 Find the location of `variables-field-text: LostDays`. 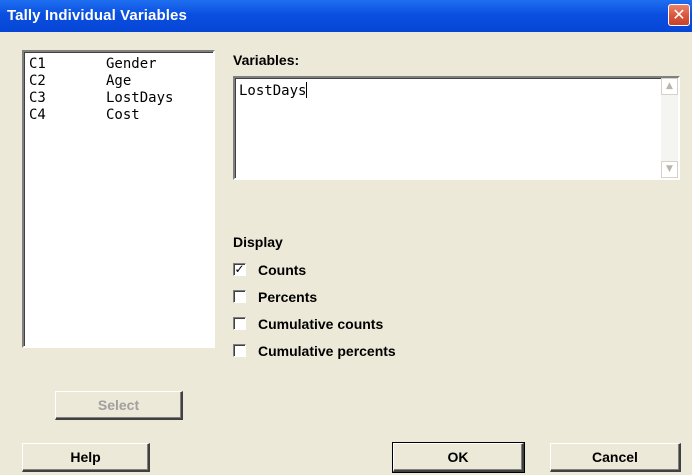

variables-field-text: LostDays is located at coordinates (273, 90).